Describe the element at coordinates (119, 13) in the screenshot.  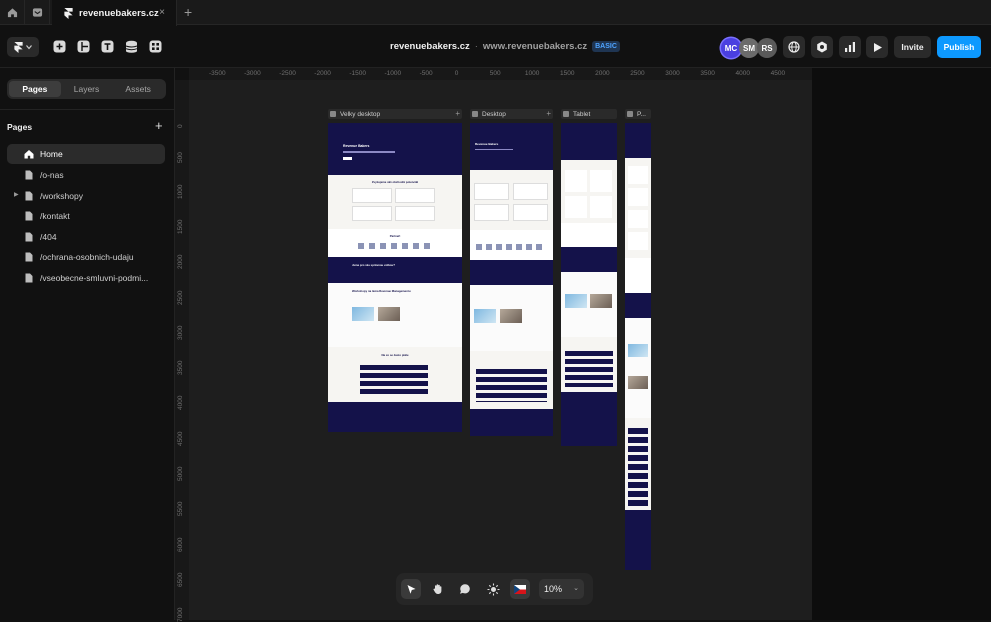
I see `project-tab-label: revenuebakers.cz` at that location.